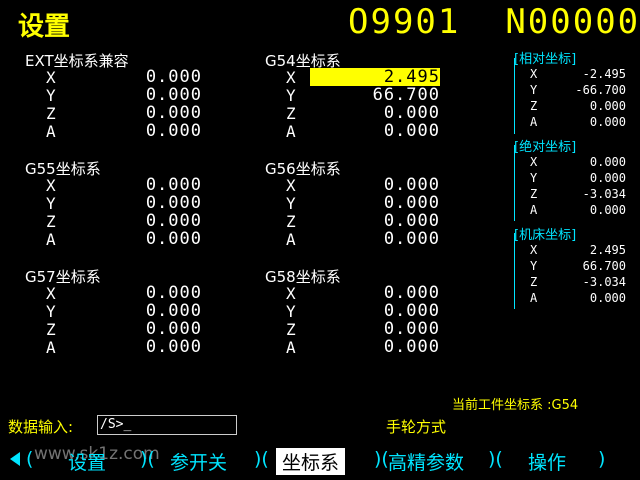 The image size is (640, 480). I want to click on g57-x-value: 0.000, so click(157, 293).